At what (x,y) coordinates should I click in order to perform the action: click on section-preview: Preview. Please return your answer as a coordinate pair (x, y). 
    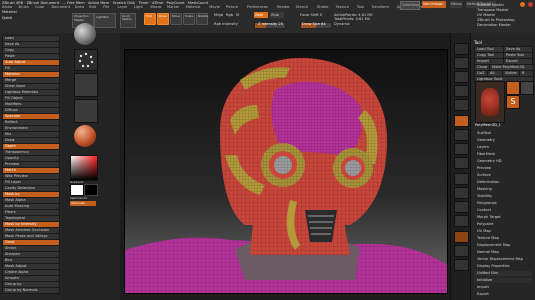
    Looking at the image, I should click on (503, 168).